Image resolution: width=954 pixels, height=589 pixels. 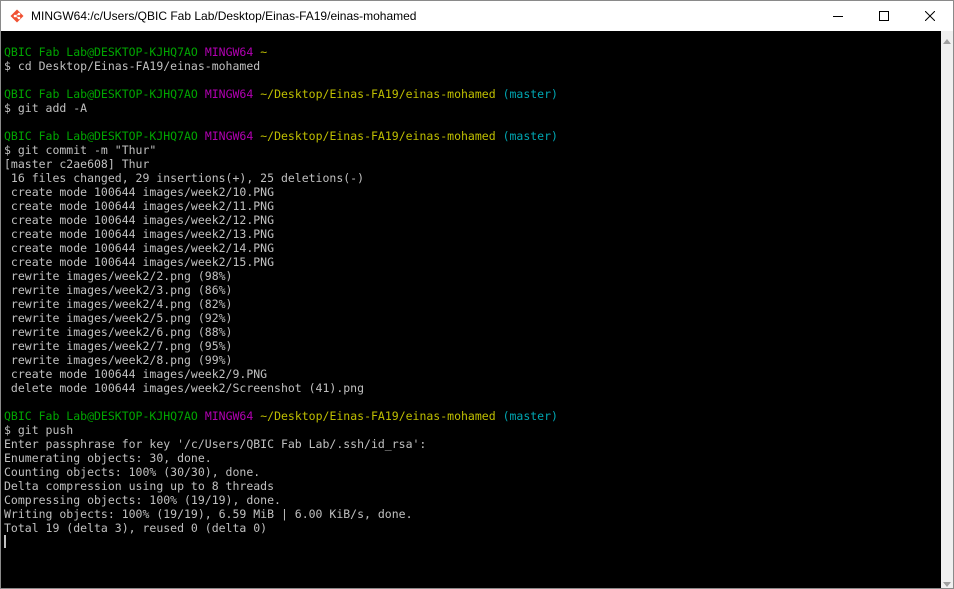 What do you see at coordinates (139, 220) in the screenshot?
I see `line-text: create mode 100644 images/week2/12.PNG` at bounding box center [139, 220].